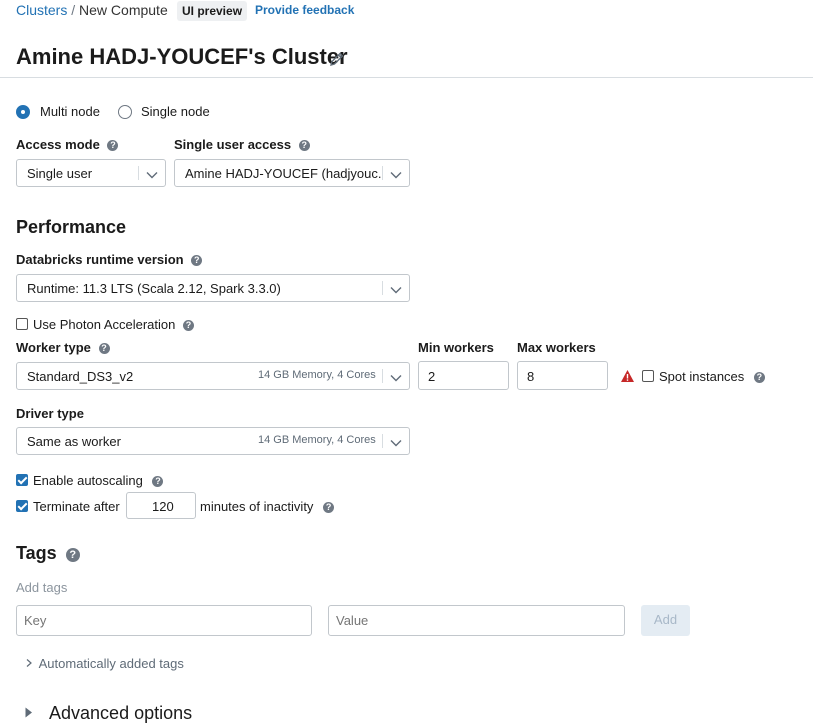  I want to click on worker-type-label: Worker type ?, so click(63, 347).